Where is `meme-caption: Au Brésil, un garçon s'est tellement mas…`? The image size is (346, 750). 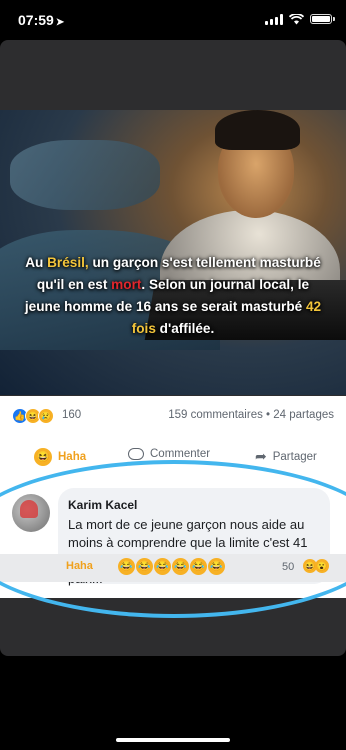
meme-caption: Au Brésil, un garçon s'est tellement mas… is located at coordinates (173, 295).